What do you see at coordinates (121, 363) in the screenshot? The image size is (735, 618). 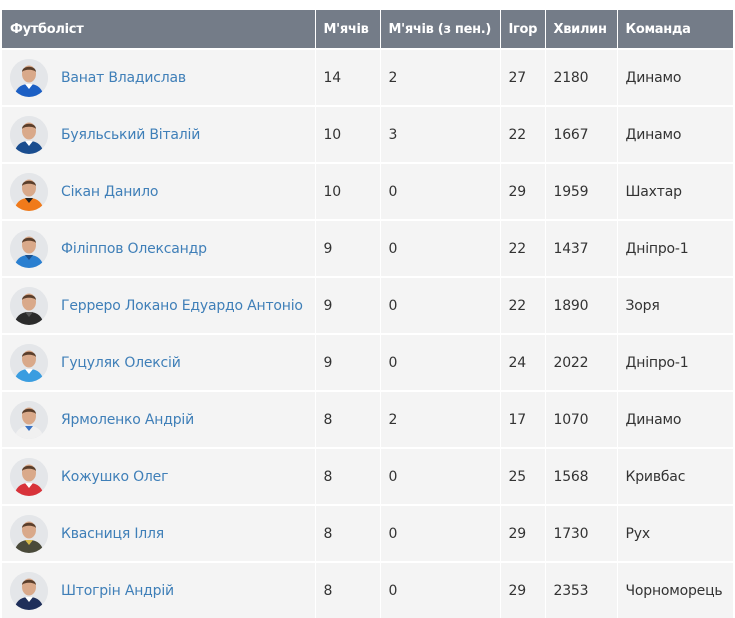 I see `player-name-link: Гуцуляк Олексій` at bounding box center [121, 363].